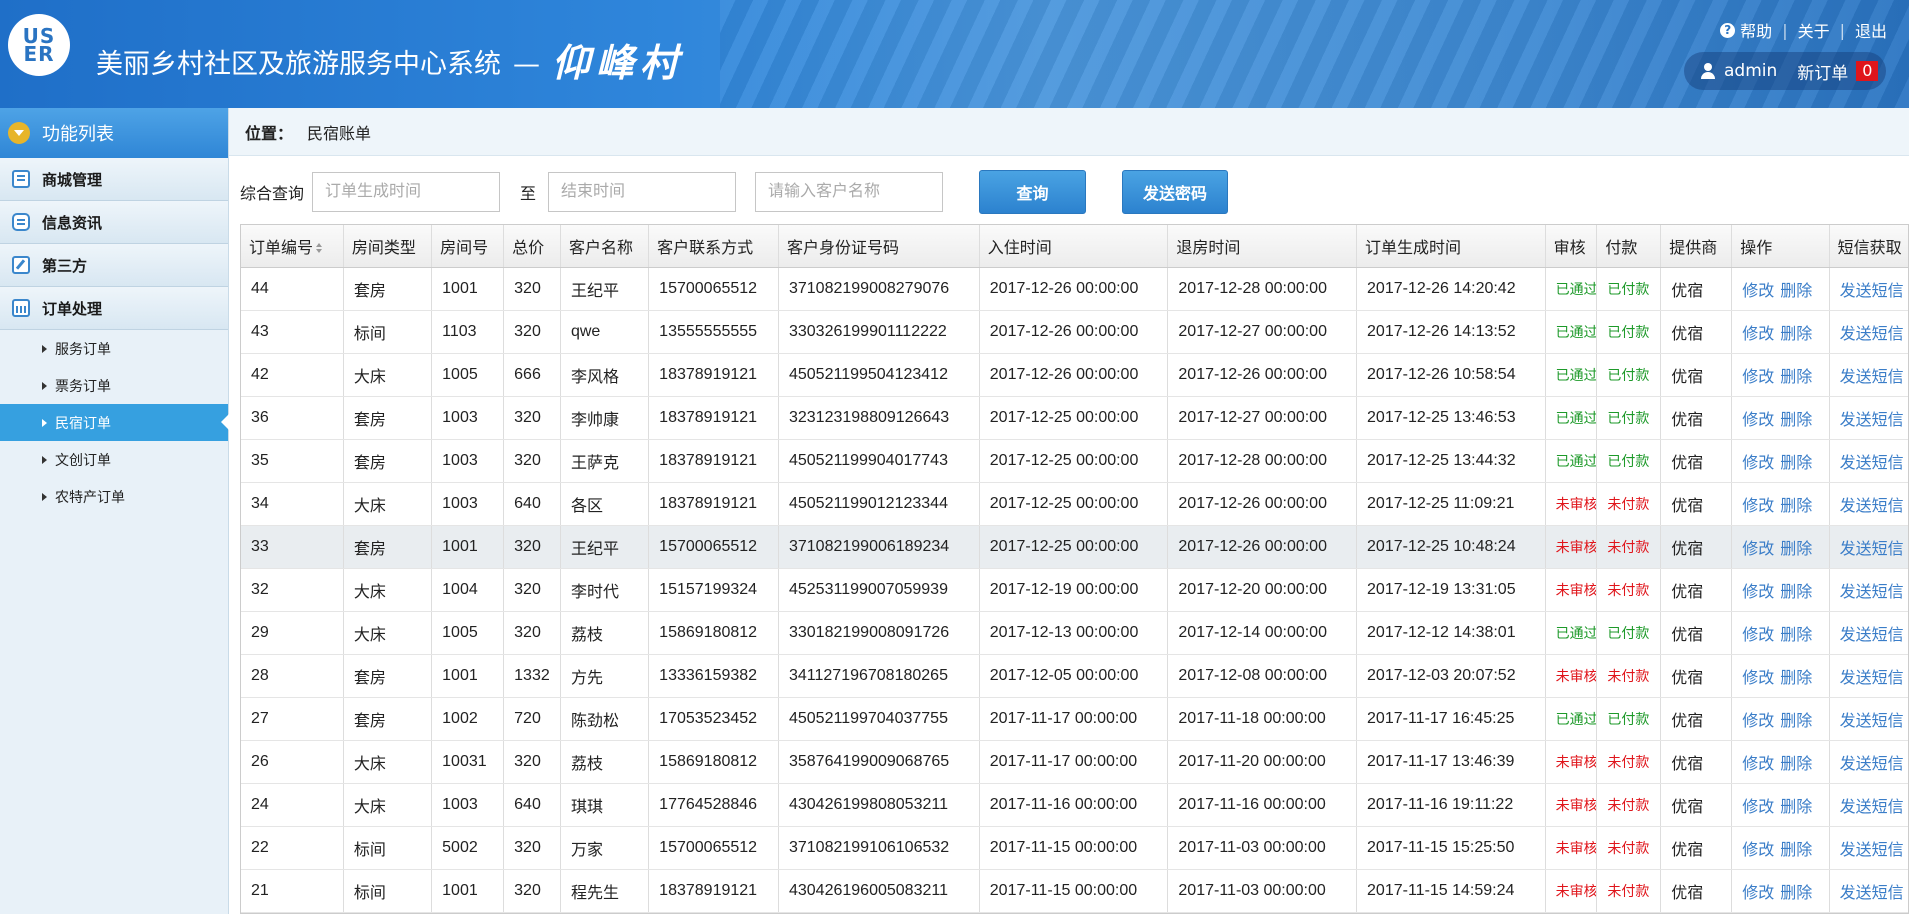 The image size is (1909, 914). I want to click on sidebar-section-third-party: 第三方, so click(114, 265).